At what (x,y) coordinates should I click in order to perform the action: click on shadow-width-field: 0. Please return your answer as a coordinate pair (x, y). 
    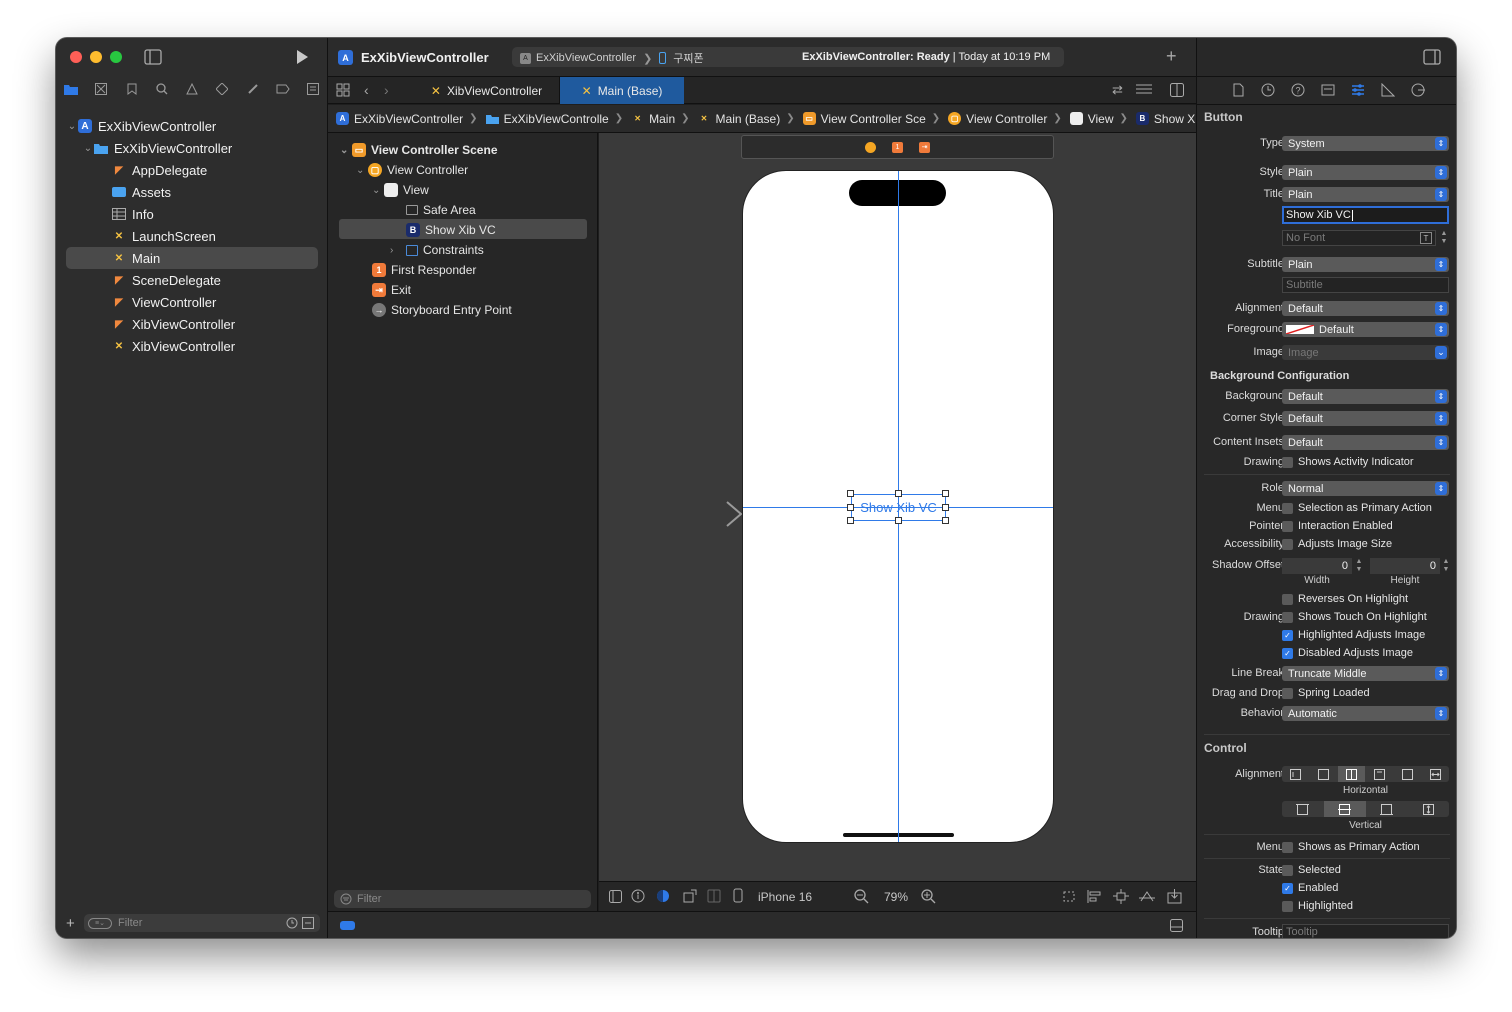
    Looking at the image, I should click on (1317, 566).